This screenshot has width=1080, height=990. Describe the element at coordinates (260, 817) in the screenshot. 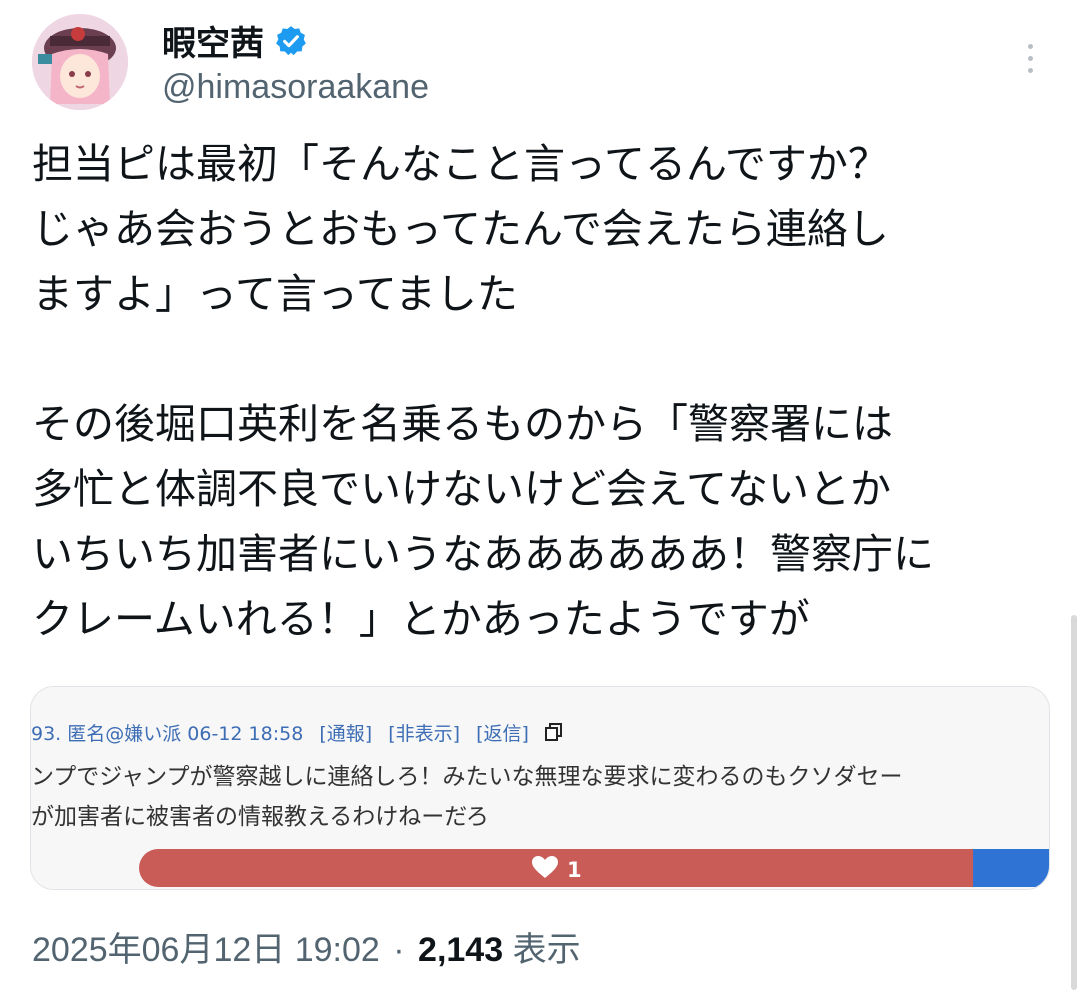

I see `post-text-line: が加害者に被害者の情報教えるわけねーだろ` at that location.